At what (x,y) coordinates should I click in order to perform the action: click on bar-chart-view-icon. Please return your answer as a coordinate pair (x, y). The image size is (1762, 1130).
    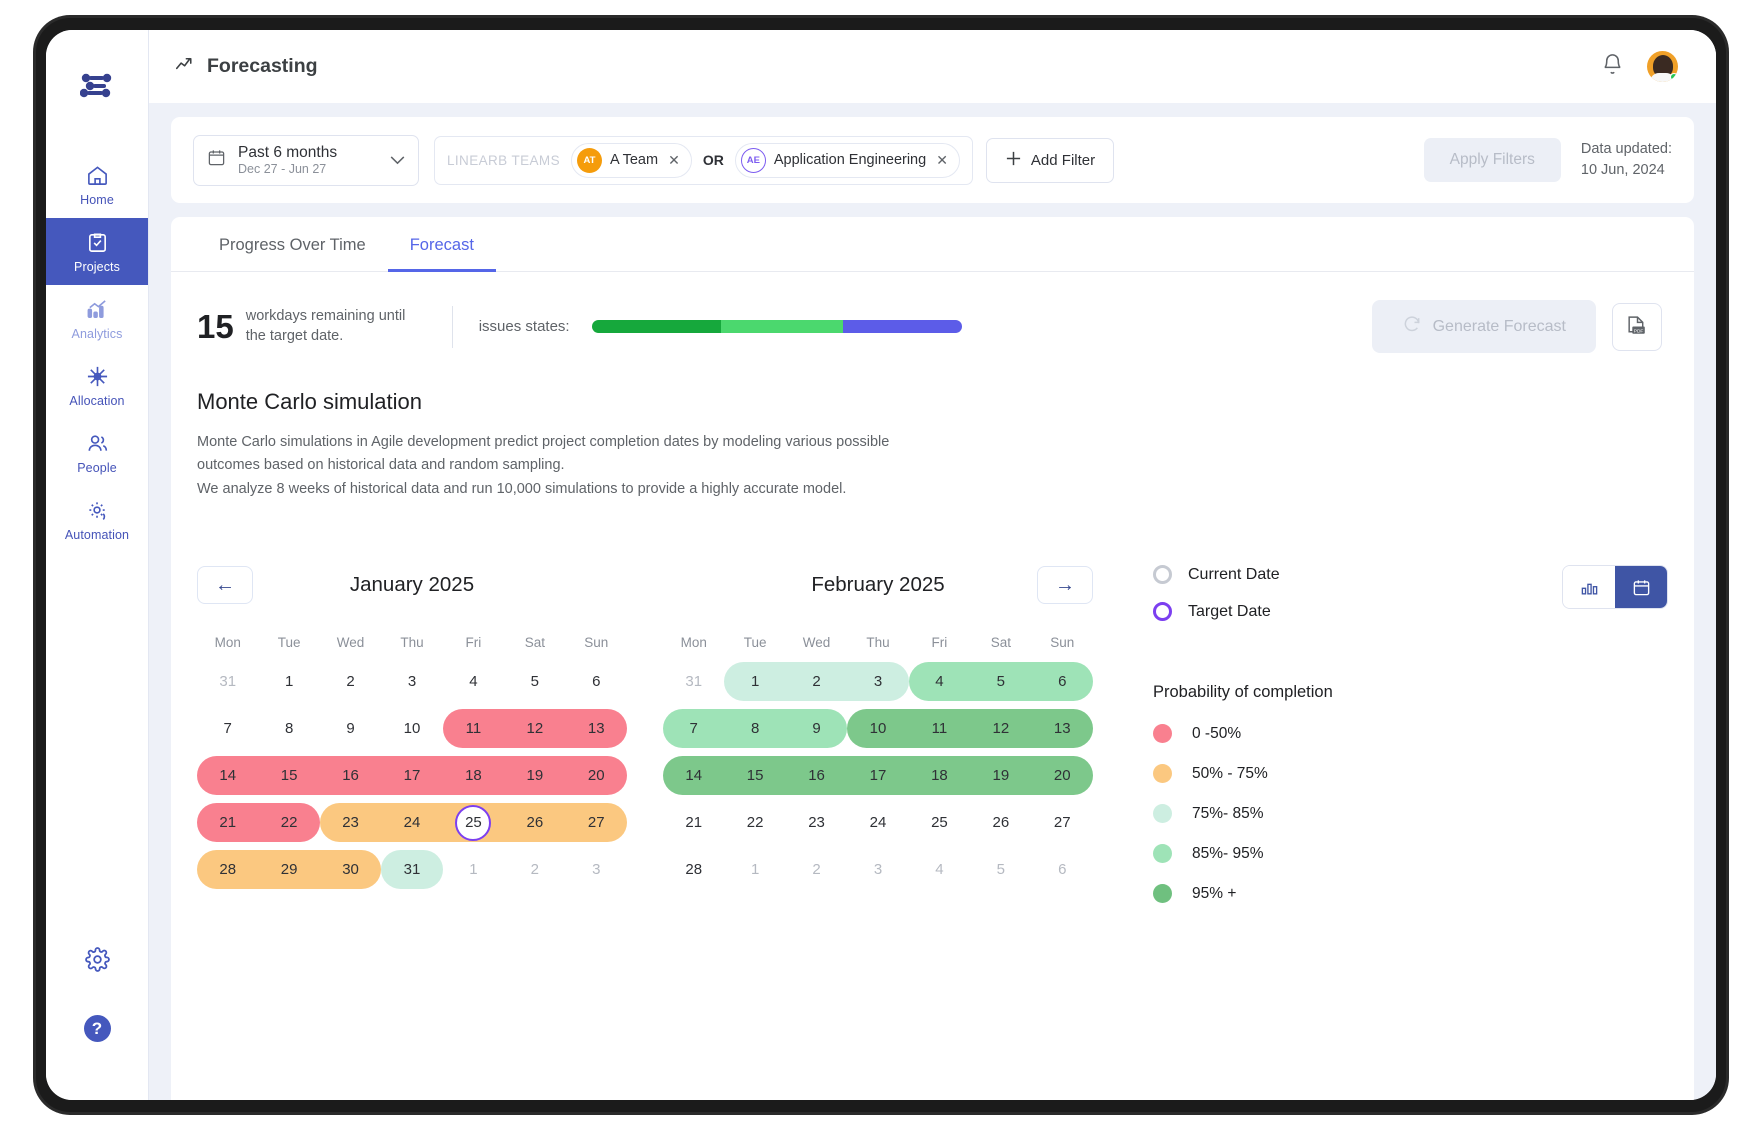
    Looking at the image, I should click on (1589, 587).